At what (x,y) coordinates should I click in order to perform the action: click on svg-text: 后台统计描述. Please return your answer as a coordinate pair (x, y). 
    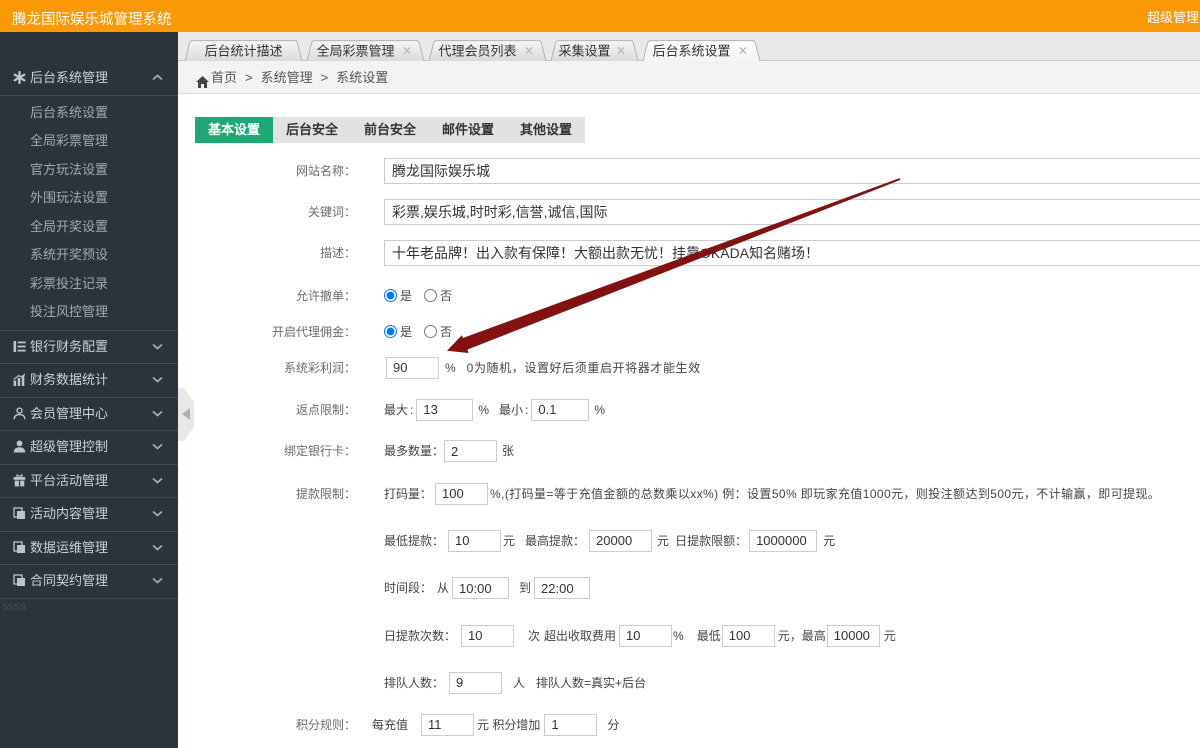
    Looking at the image, I should click on (243, 51).